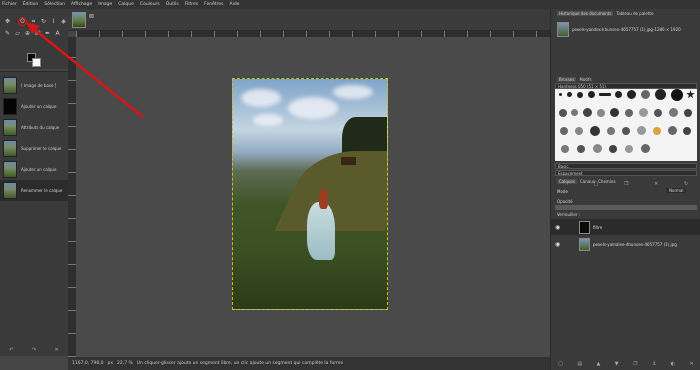 This screenshot has height=370, width=700. Describe the element at coordinates (63, 21) in the screenshot. I see `bucket-tool-icon: ◈` at that location.